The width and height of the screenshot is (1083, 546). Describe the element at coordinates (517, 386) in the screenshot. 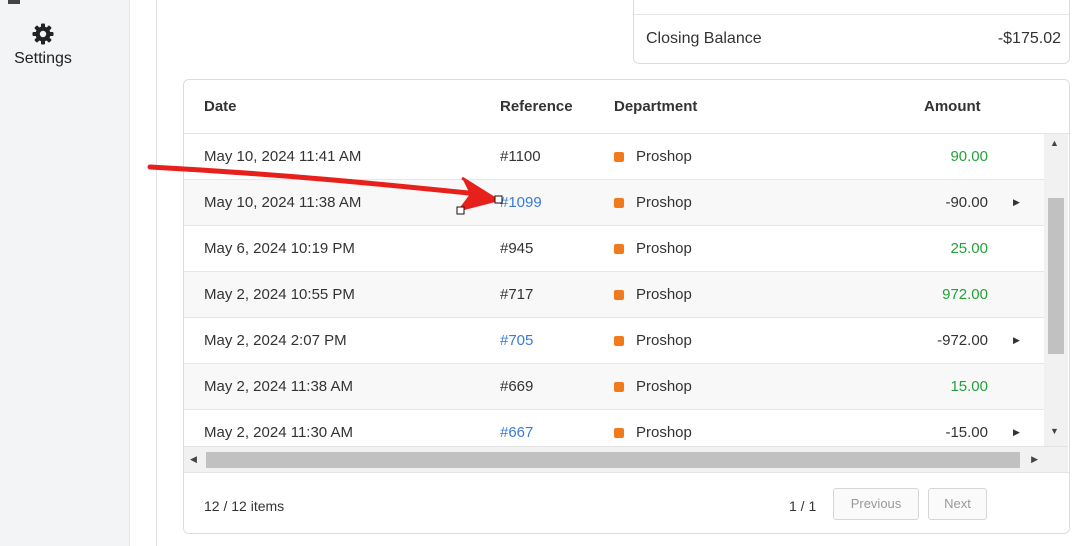

I see `row-reference: #669` at that location.